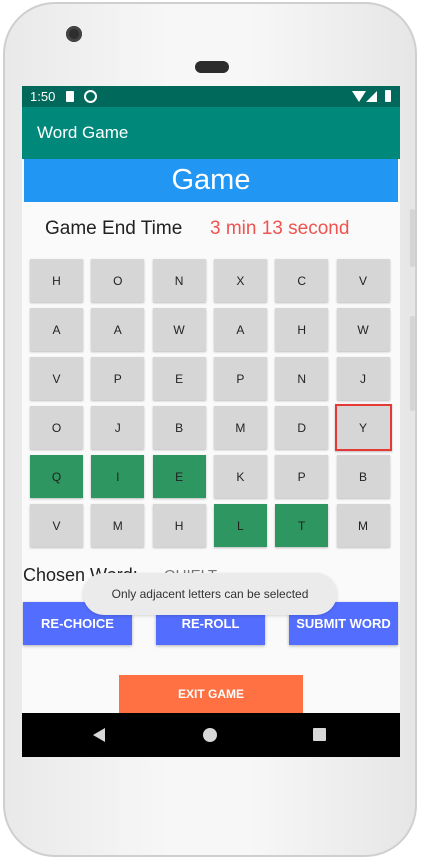 This screenshot has height=864, width=426. Describe the element at coordinates (302, 427) in the screenshot. I see `letter-cell: D` at that location.